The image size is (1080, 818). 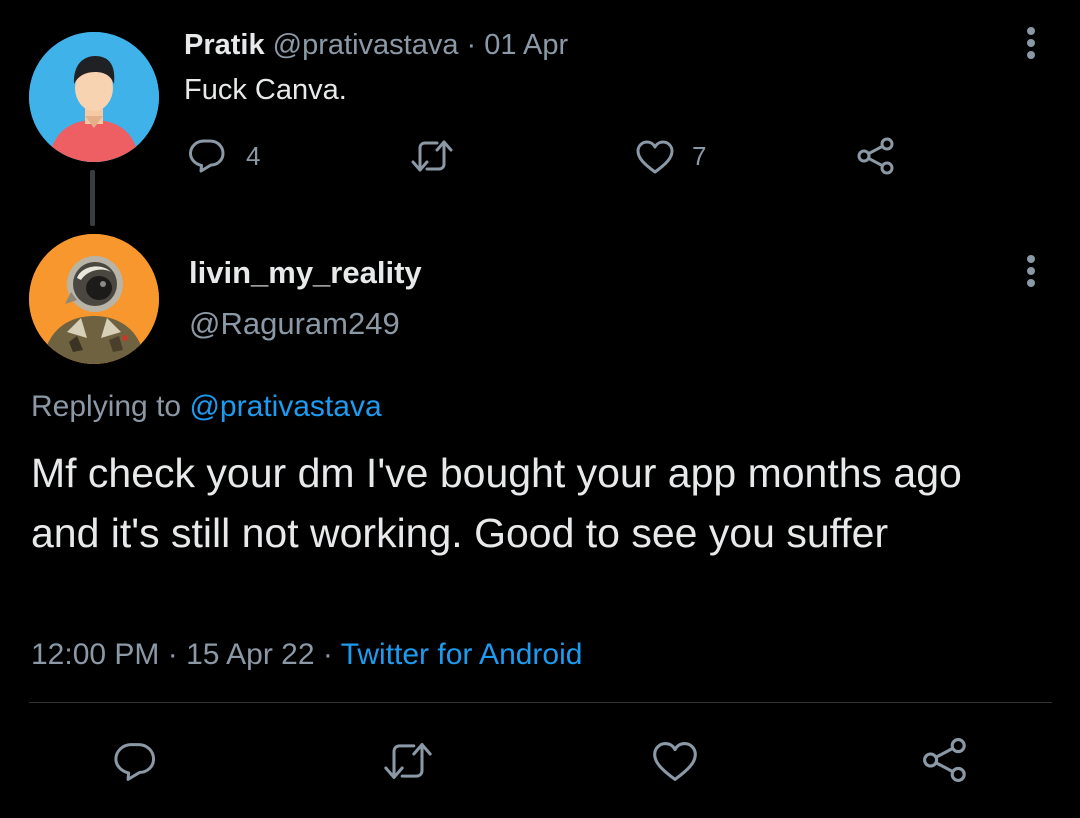 What do you see at coordinates (224, 45) in the screenshot?
I see `parent-author-name: Pratik` at bounding box center [224, 45].